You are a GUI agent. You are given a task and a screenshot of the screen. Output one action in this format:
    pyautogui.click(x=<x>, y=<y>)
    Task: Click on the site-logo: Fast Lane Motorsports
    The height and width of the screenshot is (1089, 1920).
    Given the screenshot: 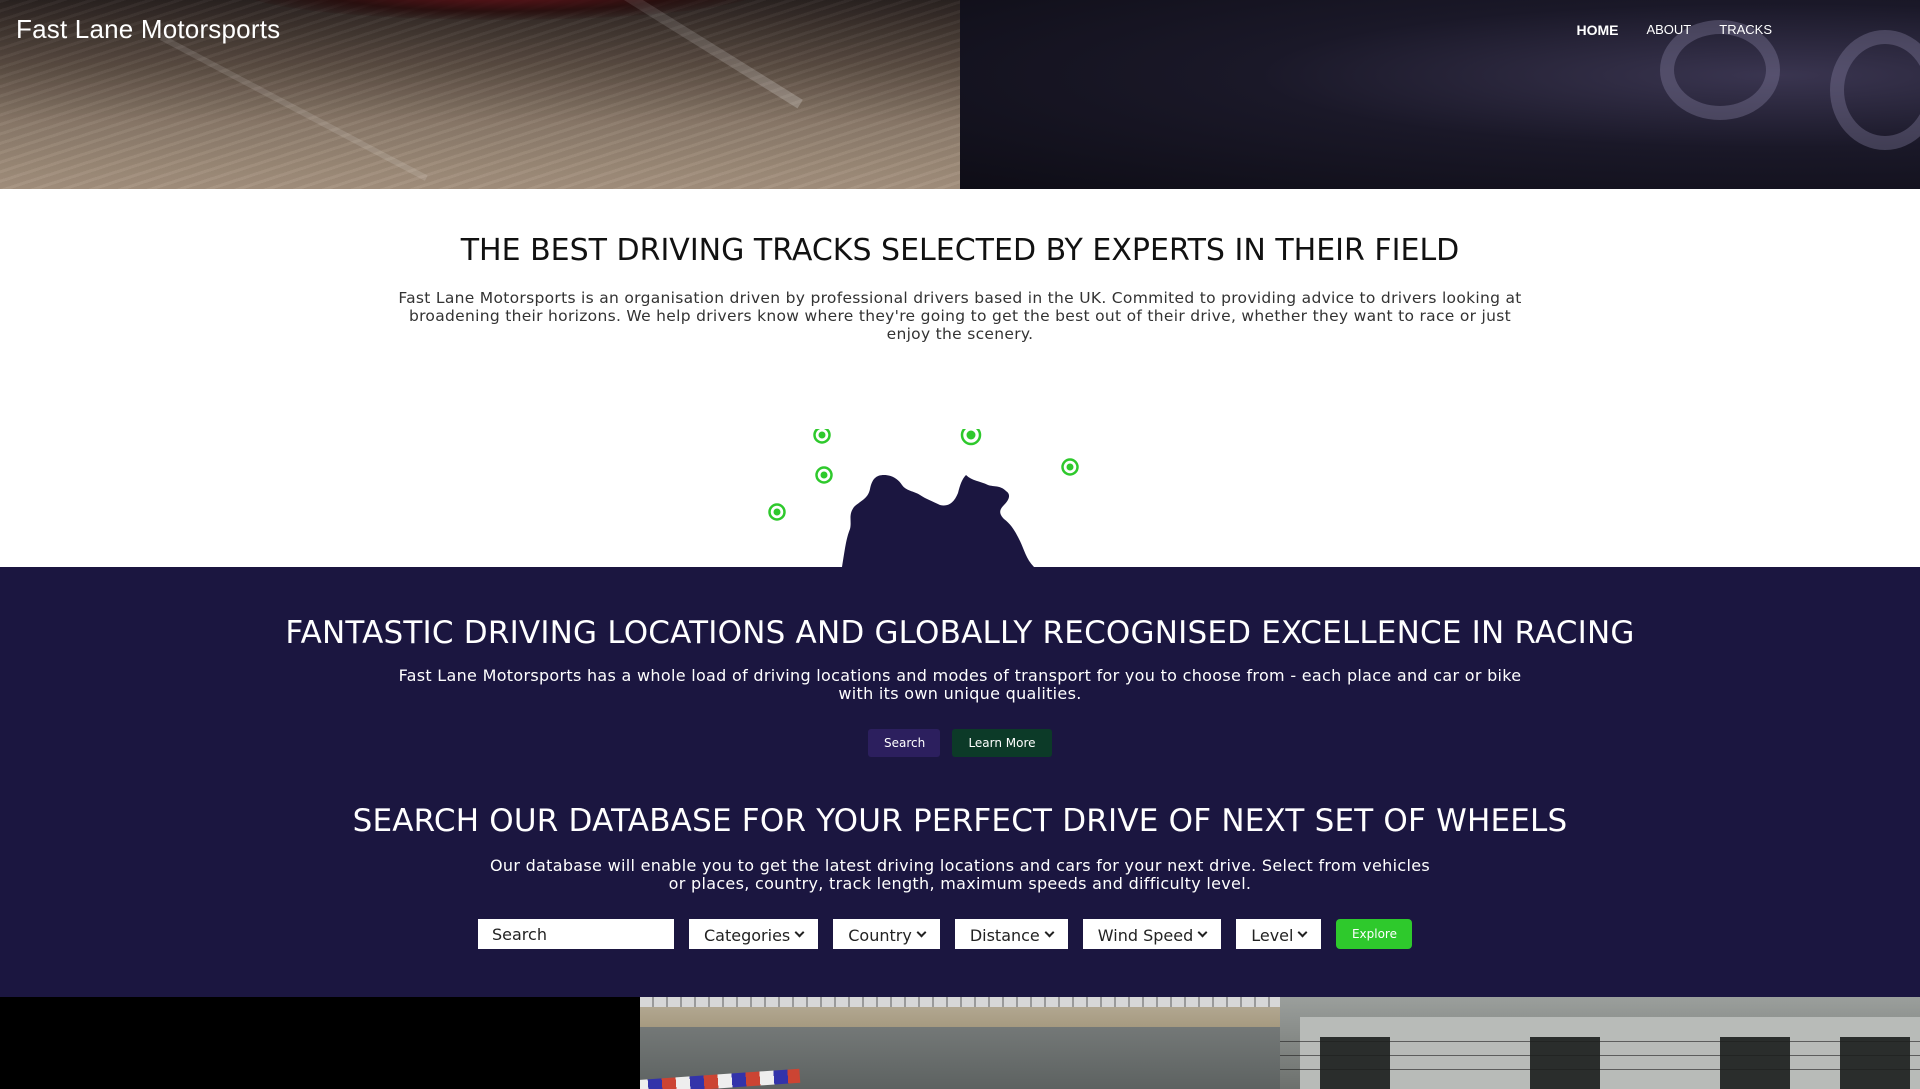 What is the action you would take?
    pyautogui.click(x=148, y=29)
    